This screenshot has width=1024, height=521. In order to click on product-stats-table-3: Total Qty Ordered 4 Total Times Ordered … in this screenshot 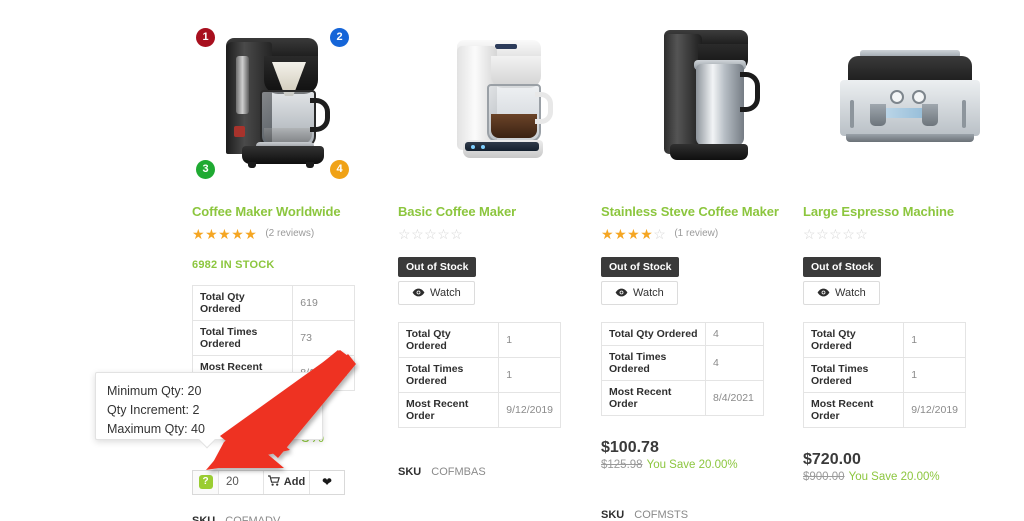, I will do `click(682, 368)`.